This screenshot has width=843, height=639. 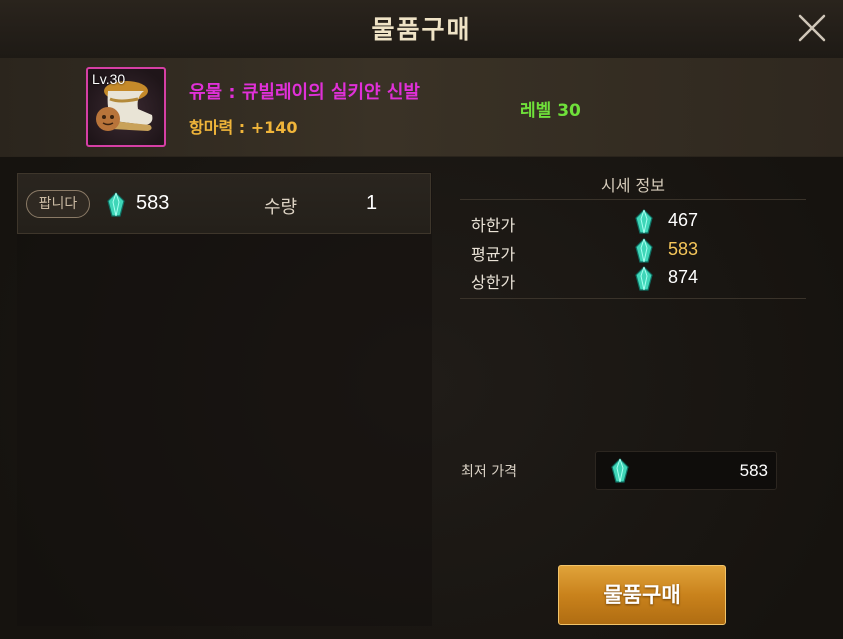 I want to click on title-bar: 물품구매, so click(x=421, y=29).